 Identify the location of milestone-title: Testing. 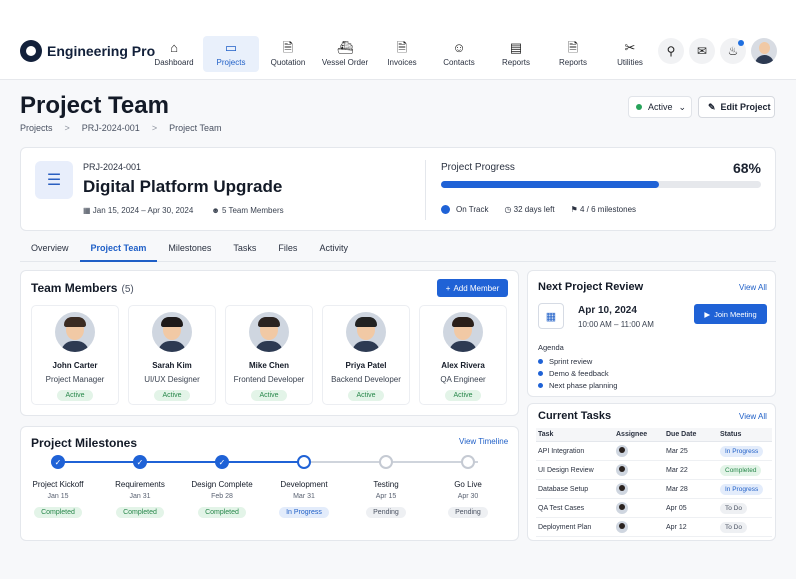
(386, 484).